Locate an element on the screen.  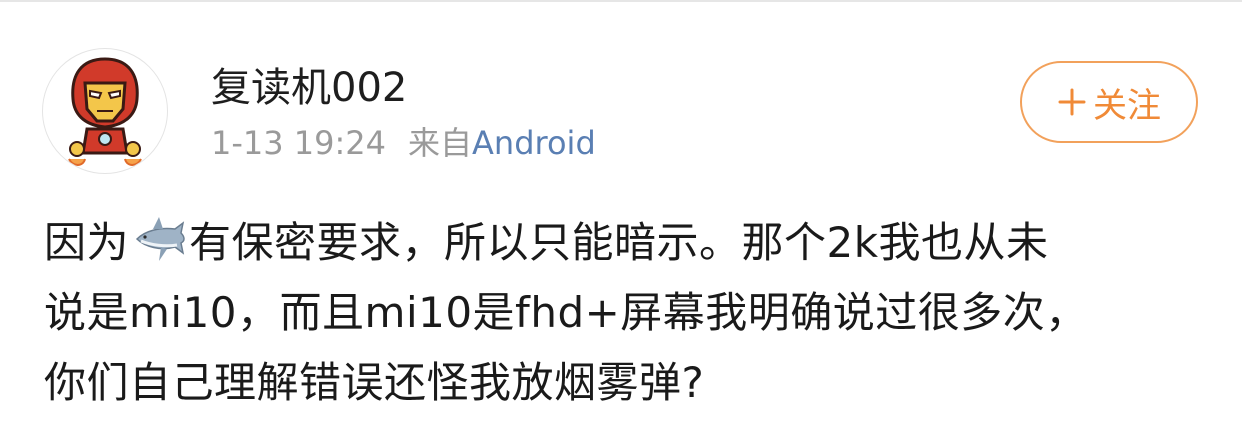
content-line-2: 说是mi10，而且mi10是fhd+屏幕我明确说过很多次， is located at coordinates (566, 312).